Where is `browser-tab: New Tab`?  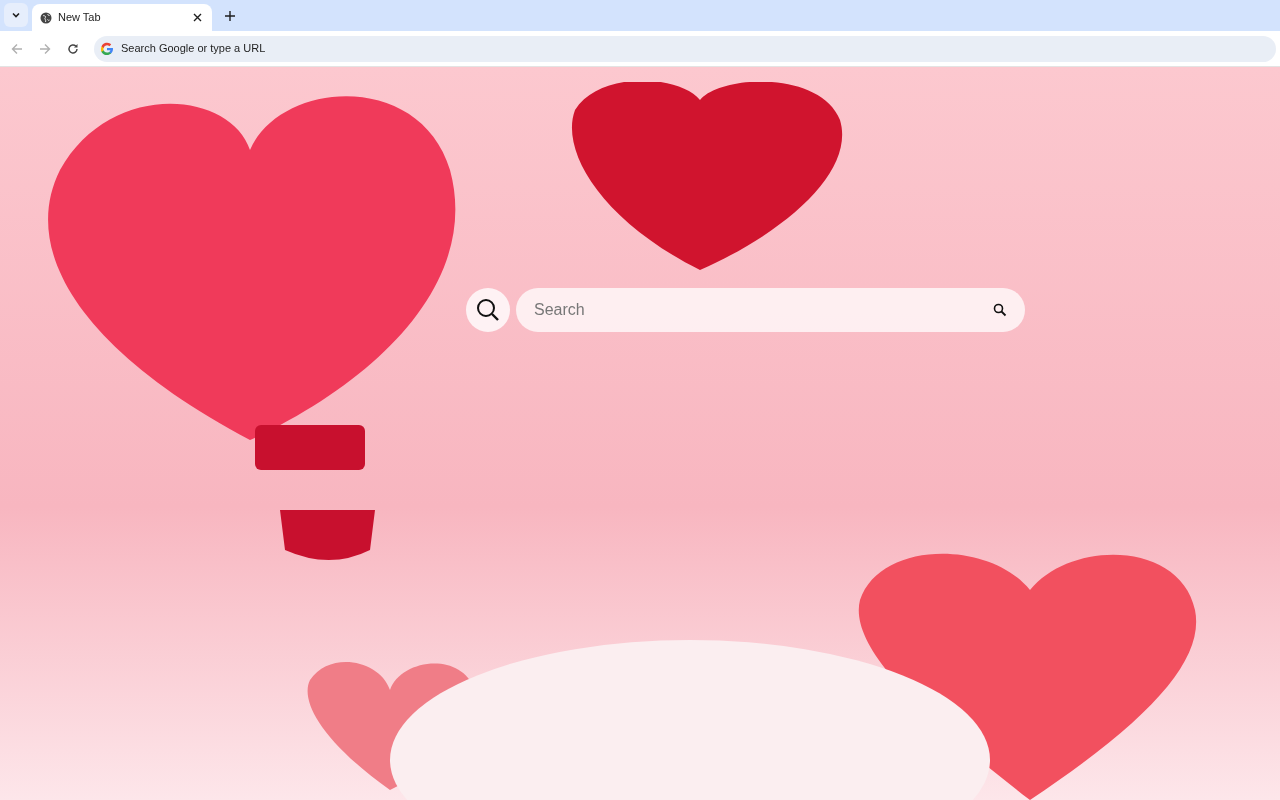 browser-tab: New Tab is located at coordinates (122, 17).